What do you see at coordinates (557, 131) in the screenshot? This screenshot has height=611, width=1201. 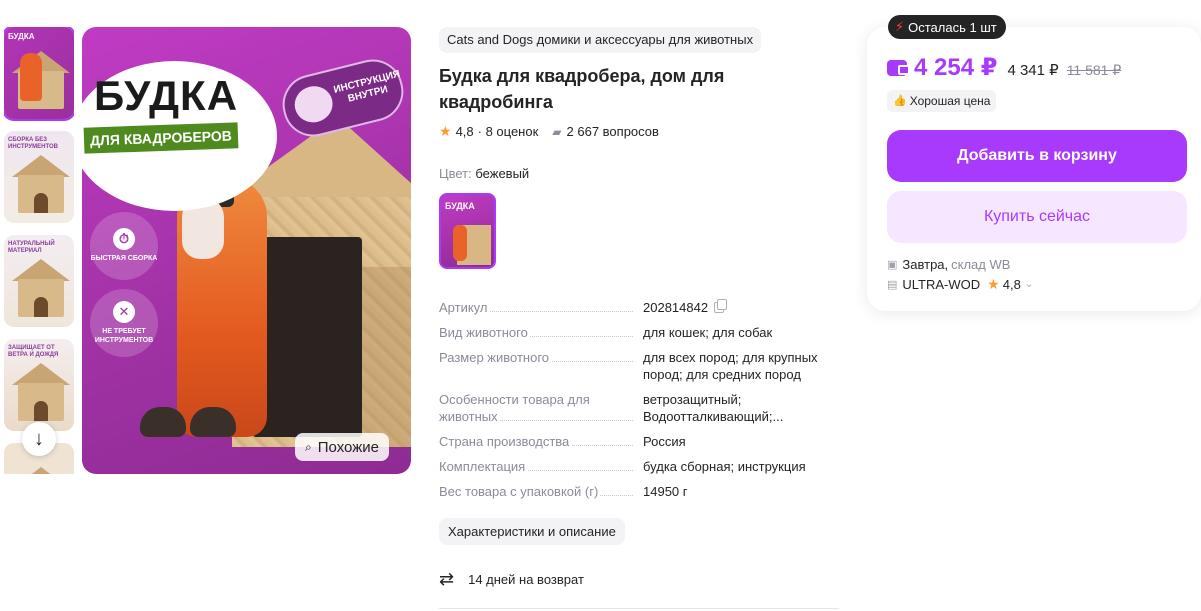 I see `comment-icon: ▰` at bounding box center [557, 131].